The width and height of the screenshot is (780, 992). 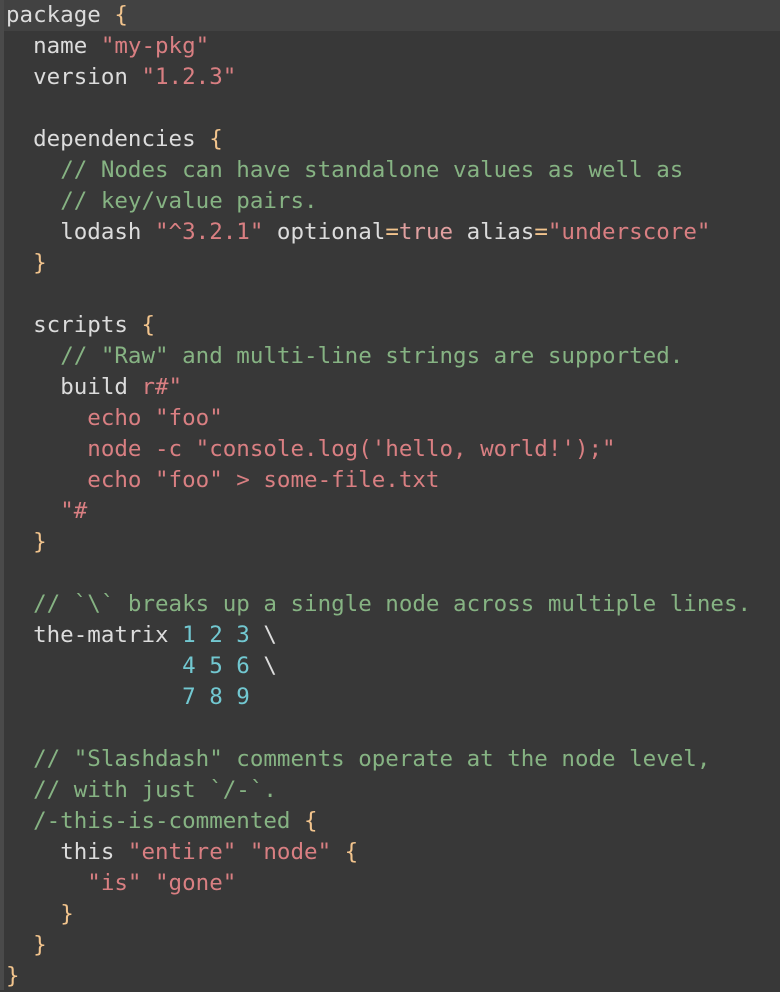 I want to click on number-token: 1 2 3, so click(x=216, y=635).